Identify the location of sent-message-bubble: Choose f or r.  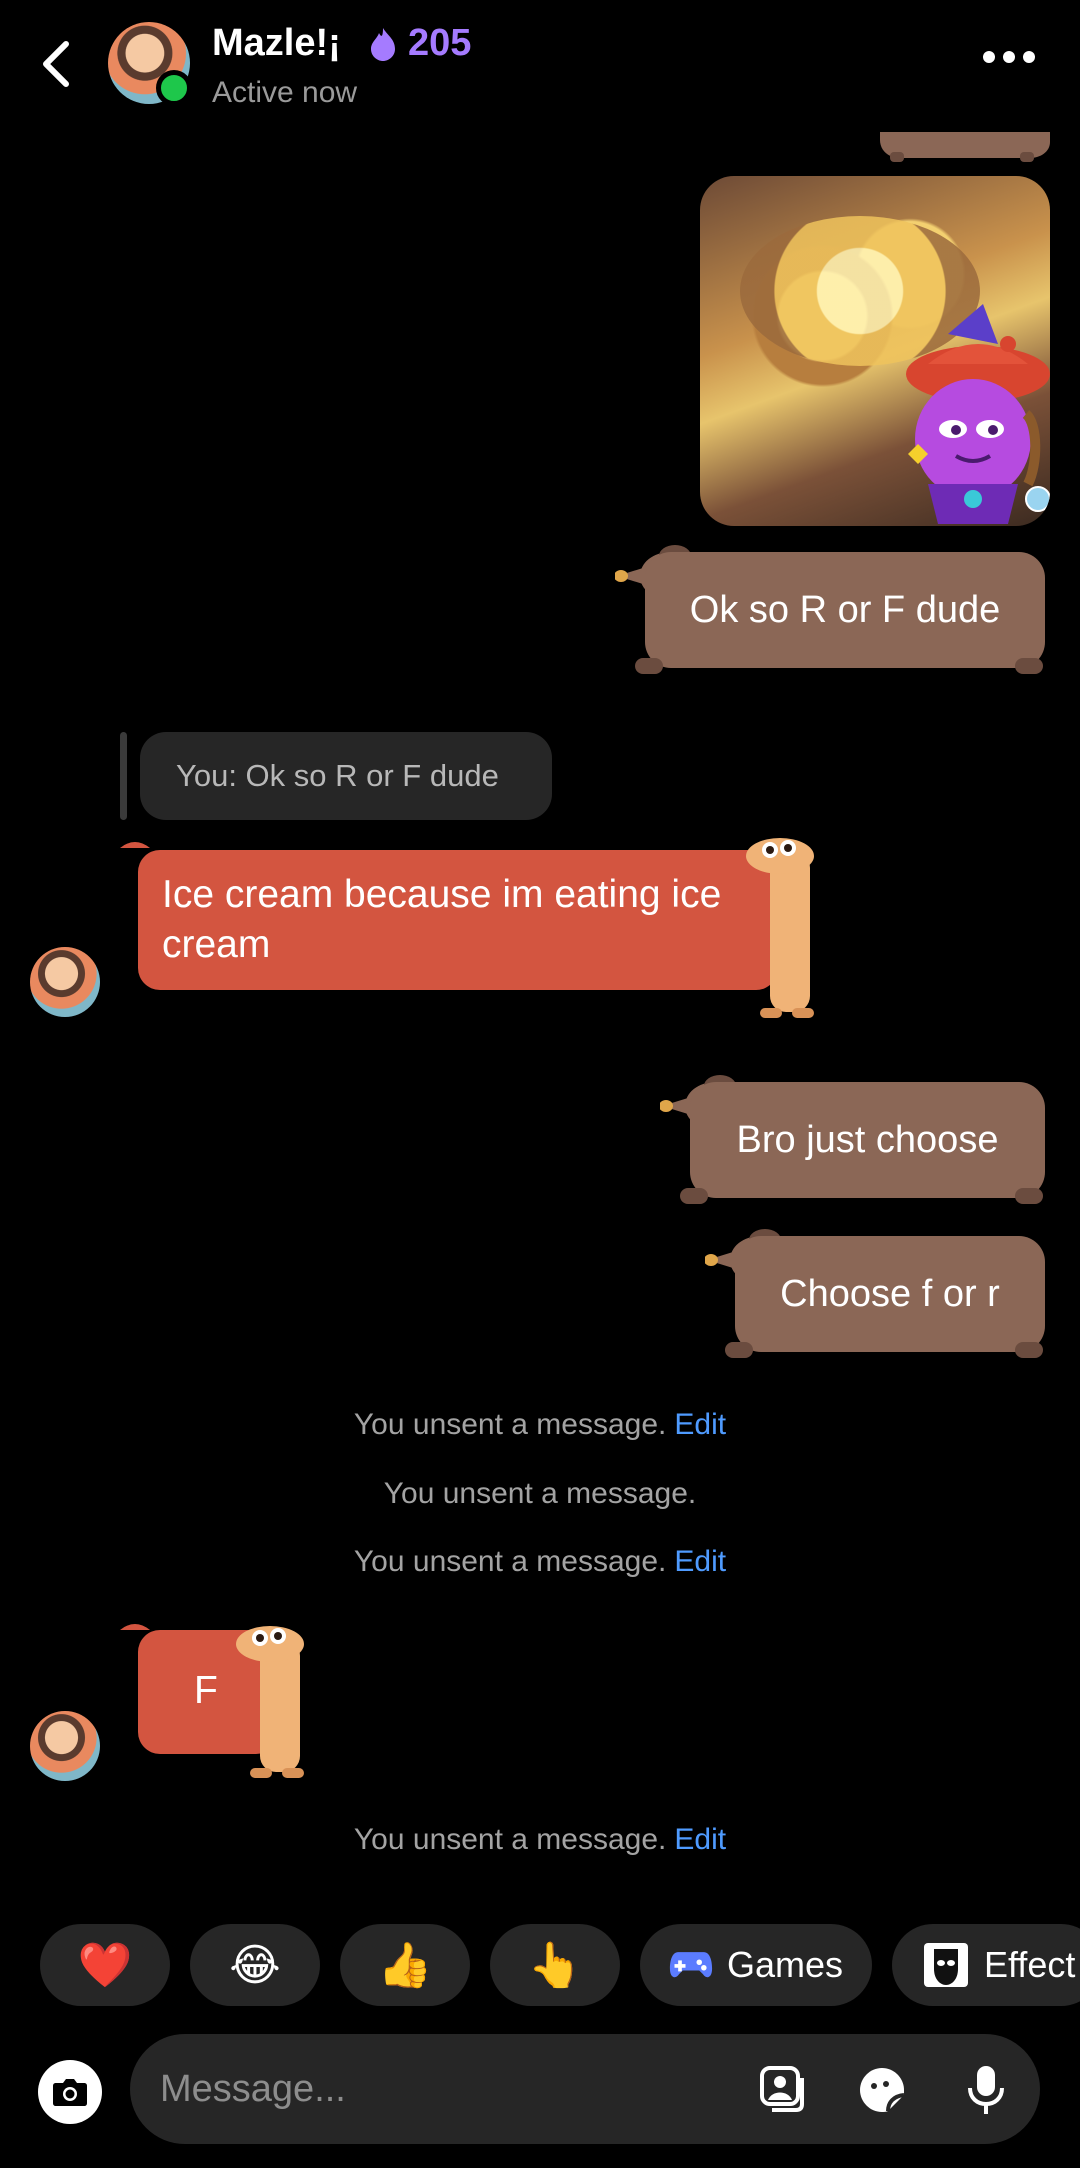
(875, 1292).